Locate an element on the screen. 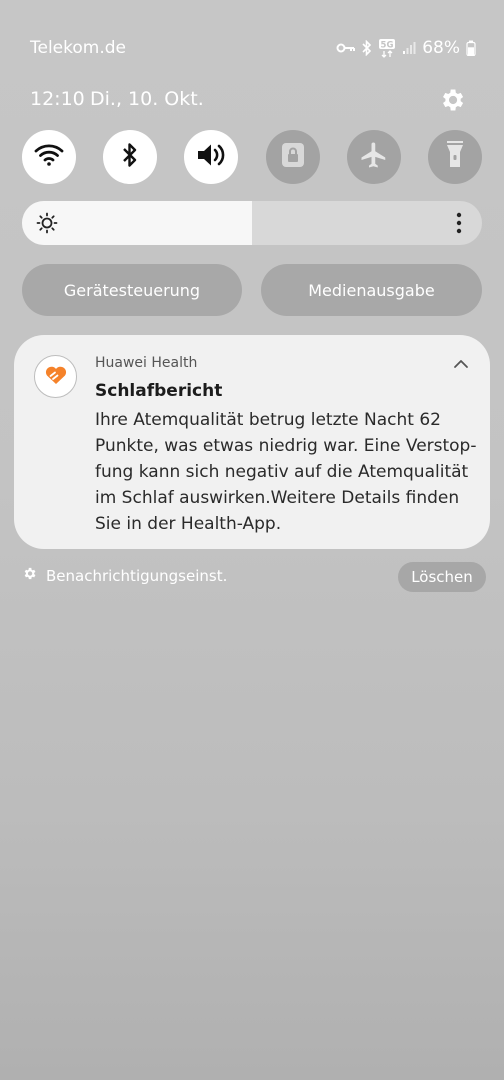  airplane-icon is located at coordinates (374, 157).